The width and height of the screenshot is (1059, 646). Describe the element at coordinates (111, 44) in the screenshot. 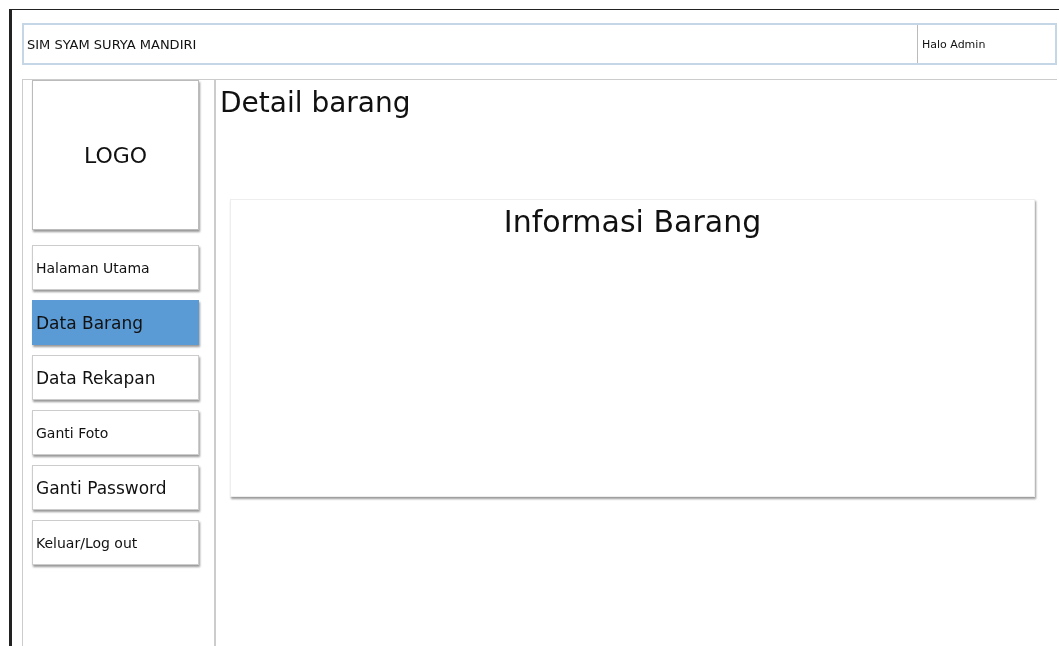

I see `app-title: SIM SYAM SURYA MANDIRI` at that location.